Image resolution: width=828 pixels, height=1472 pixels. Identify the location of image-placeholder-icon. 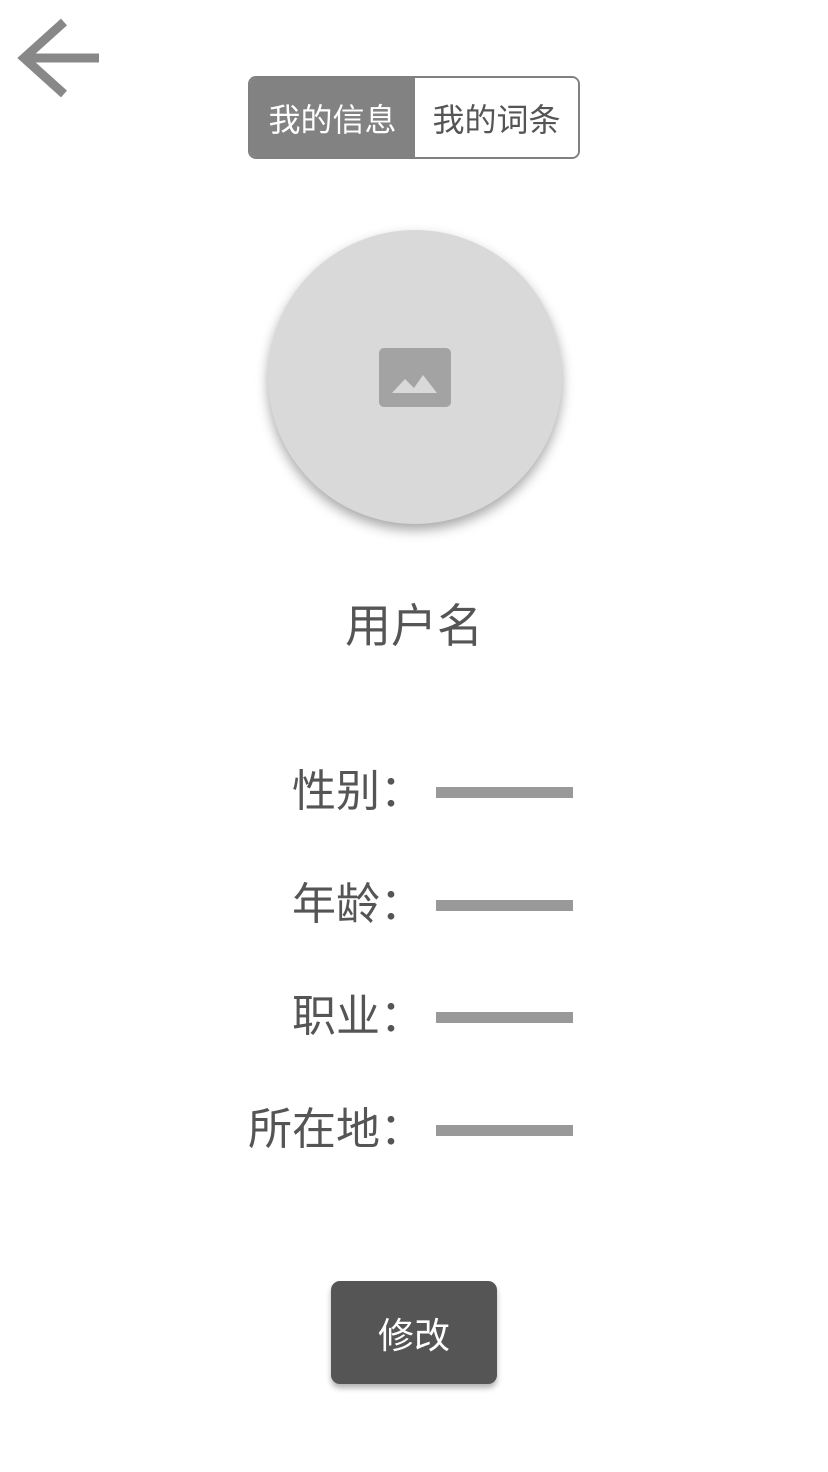
(415, 377).